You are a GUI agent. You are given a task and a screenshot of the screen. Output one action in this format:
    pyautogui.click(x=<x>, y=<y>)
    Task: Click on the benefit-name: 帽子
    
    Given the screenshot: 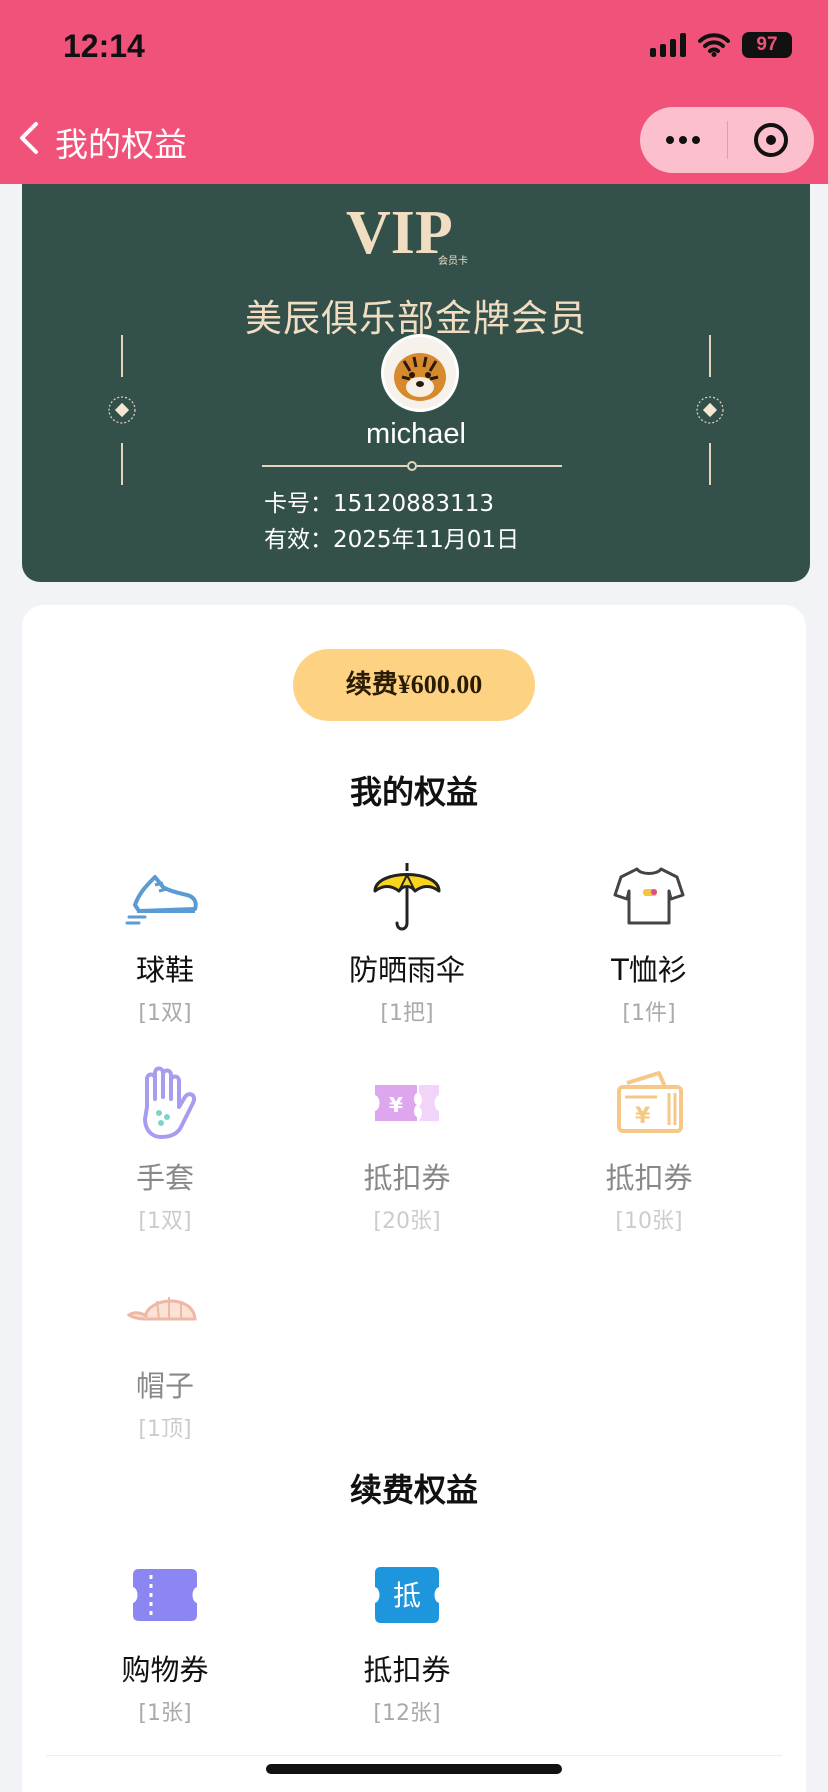 What is the action you would take?
    pyautogui.click(x=164, y=1386)
    